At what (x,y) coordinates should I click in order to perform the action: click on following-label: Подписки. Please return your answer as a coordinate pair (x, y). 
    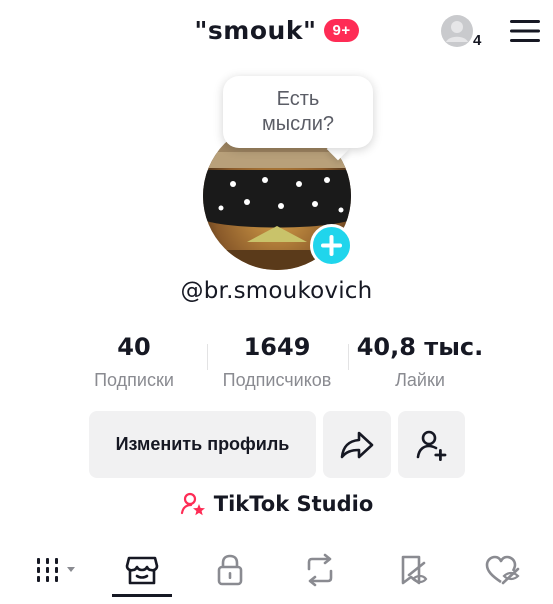
    Looking at the image, I should click on (134, 380).